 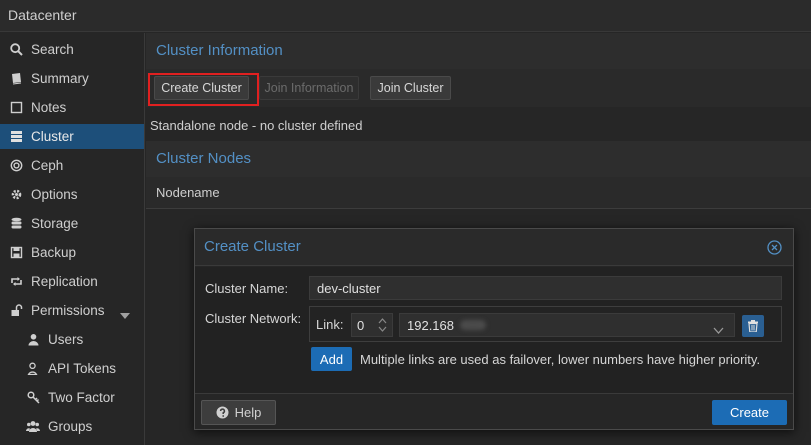 What do you see at coordinates (252, 246) in the screenshot?
I see `dialog-title: Create Cluster` at bounding box center [252, 246].